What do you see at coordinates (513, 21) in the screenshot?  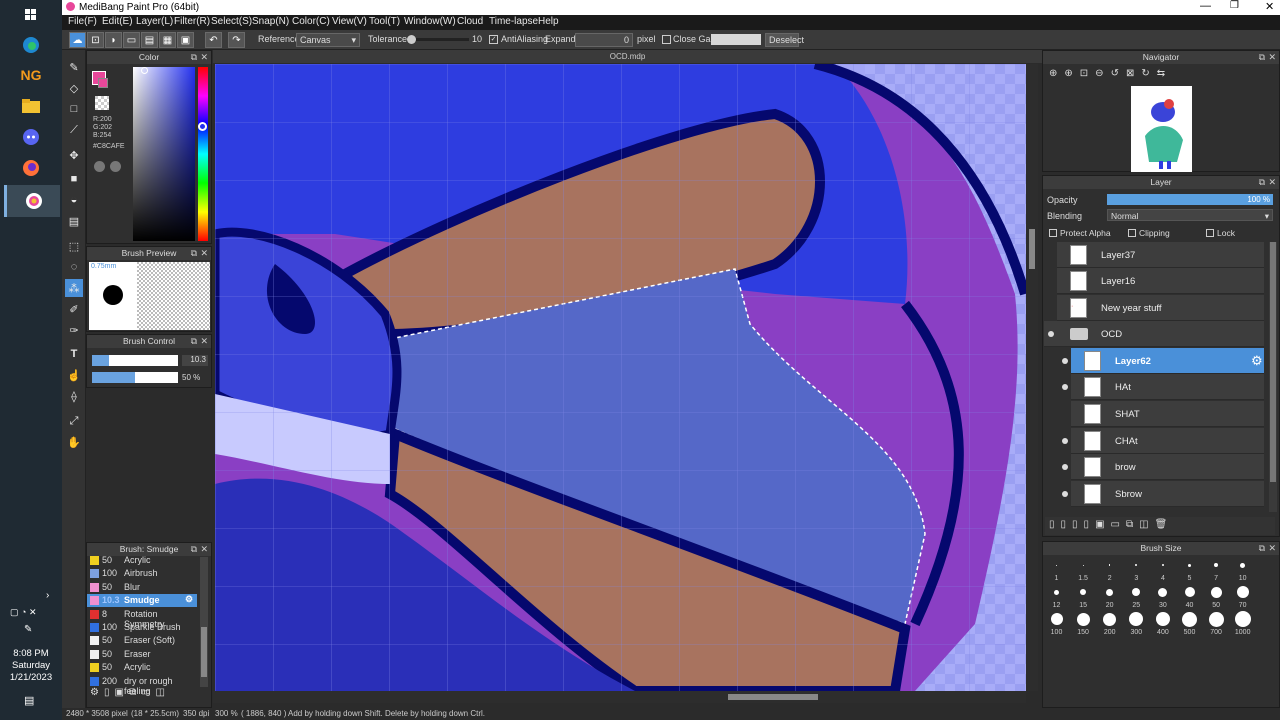 I see `menu-time-lapse: Time-lapse` at bounding box center [513, 21].